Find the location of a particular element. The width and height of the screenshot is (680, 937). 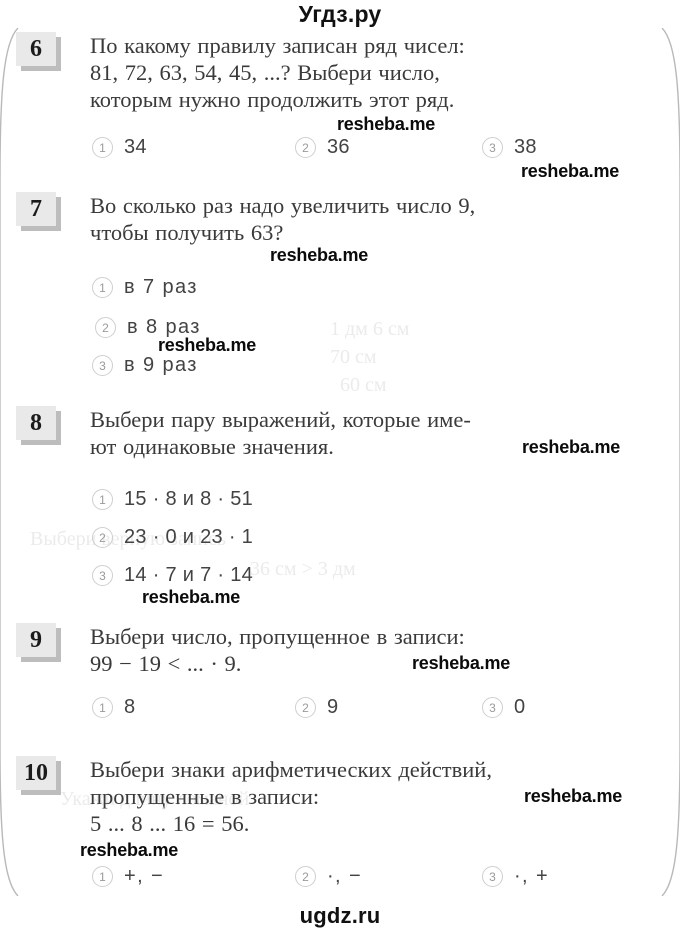

option-8-1: 1 15 · 8 и 8 · 51 is located at coordinates (172, 499).